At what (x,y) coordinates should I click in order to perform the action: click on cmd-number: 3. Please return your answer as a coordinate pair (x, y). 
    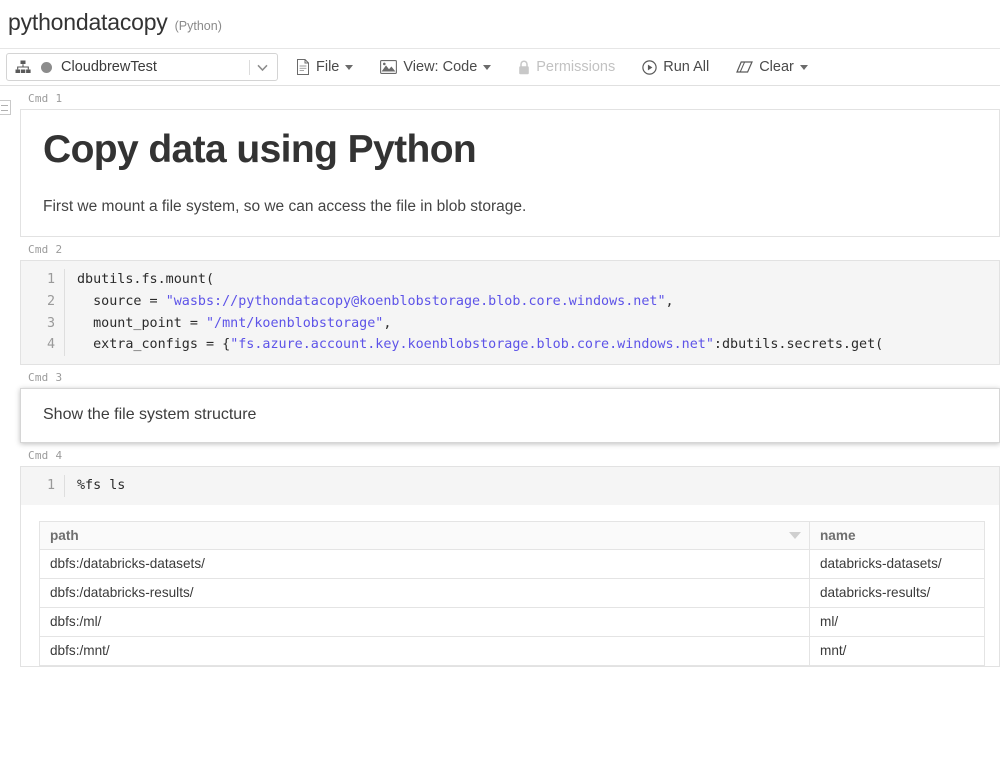
    Looking at the image, I should click on (59, 378).